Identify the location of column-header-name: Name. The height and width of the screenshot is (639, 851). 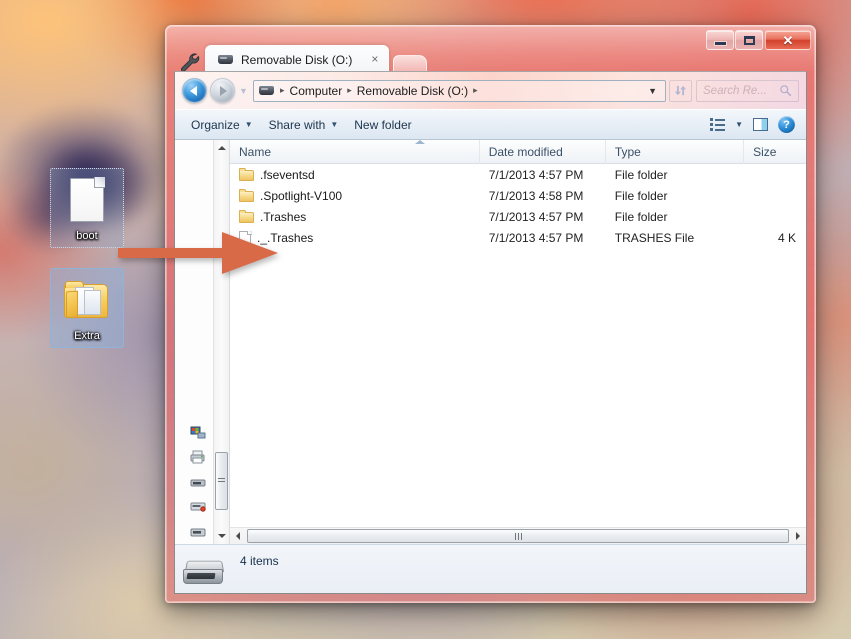
(355, 151).